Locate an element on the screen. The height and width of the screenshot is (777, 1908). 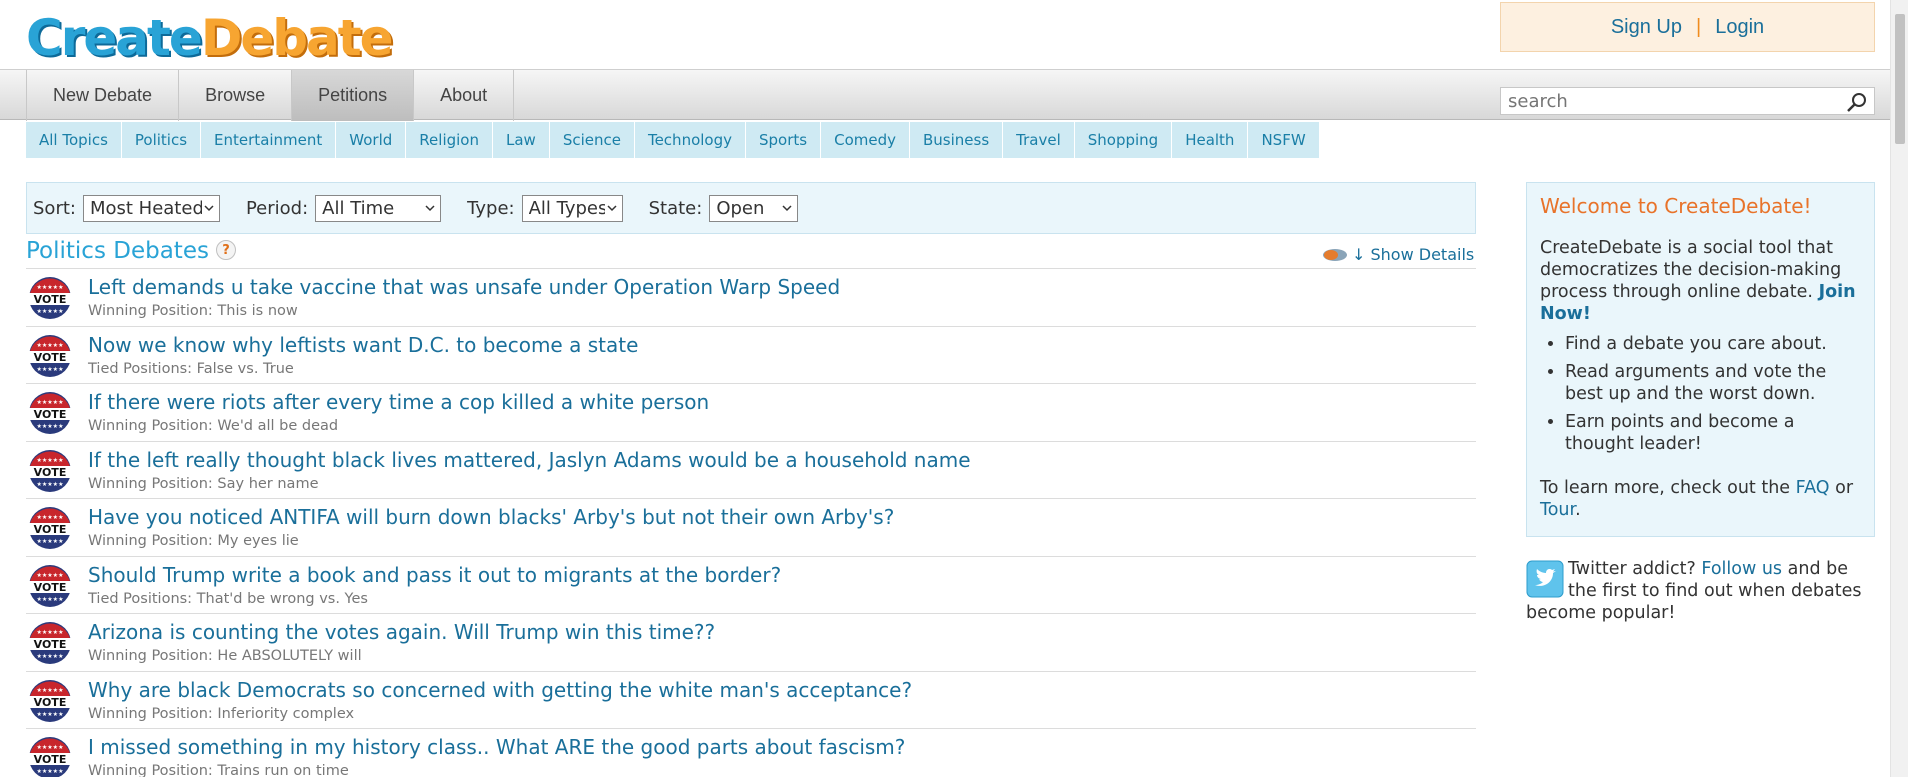
toggle-switch-icon is located at coordinates (1335, 254).